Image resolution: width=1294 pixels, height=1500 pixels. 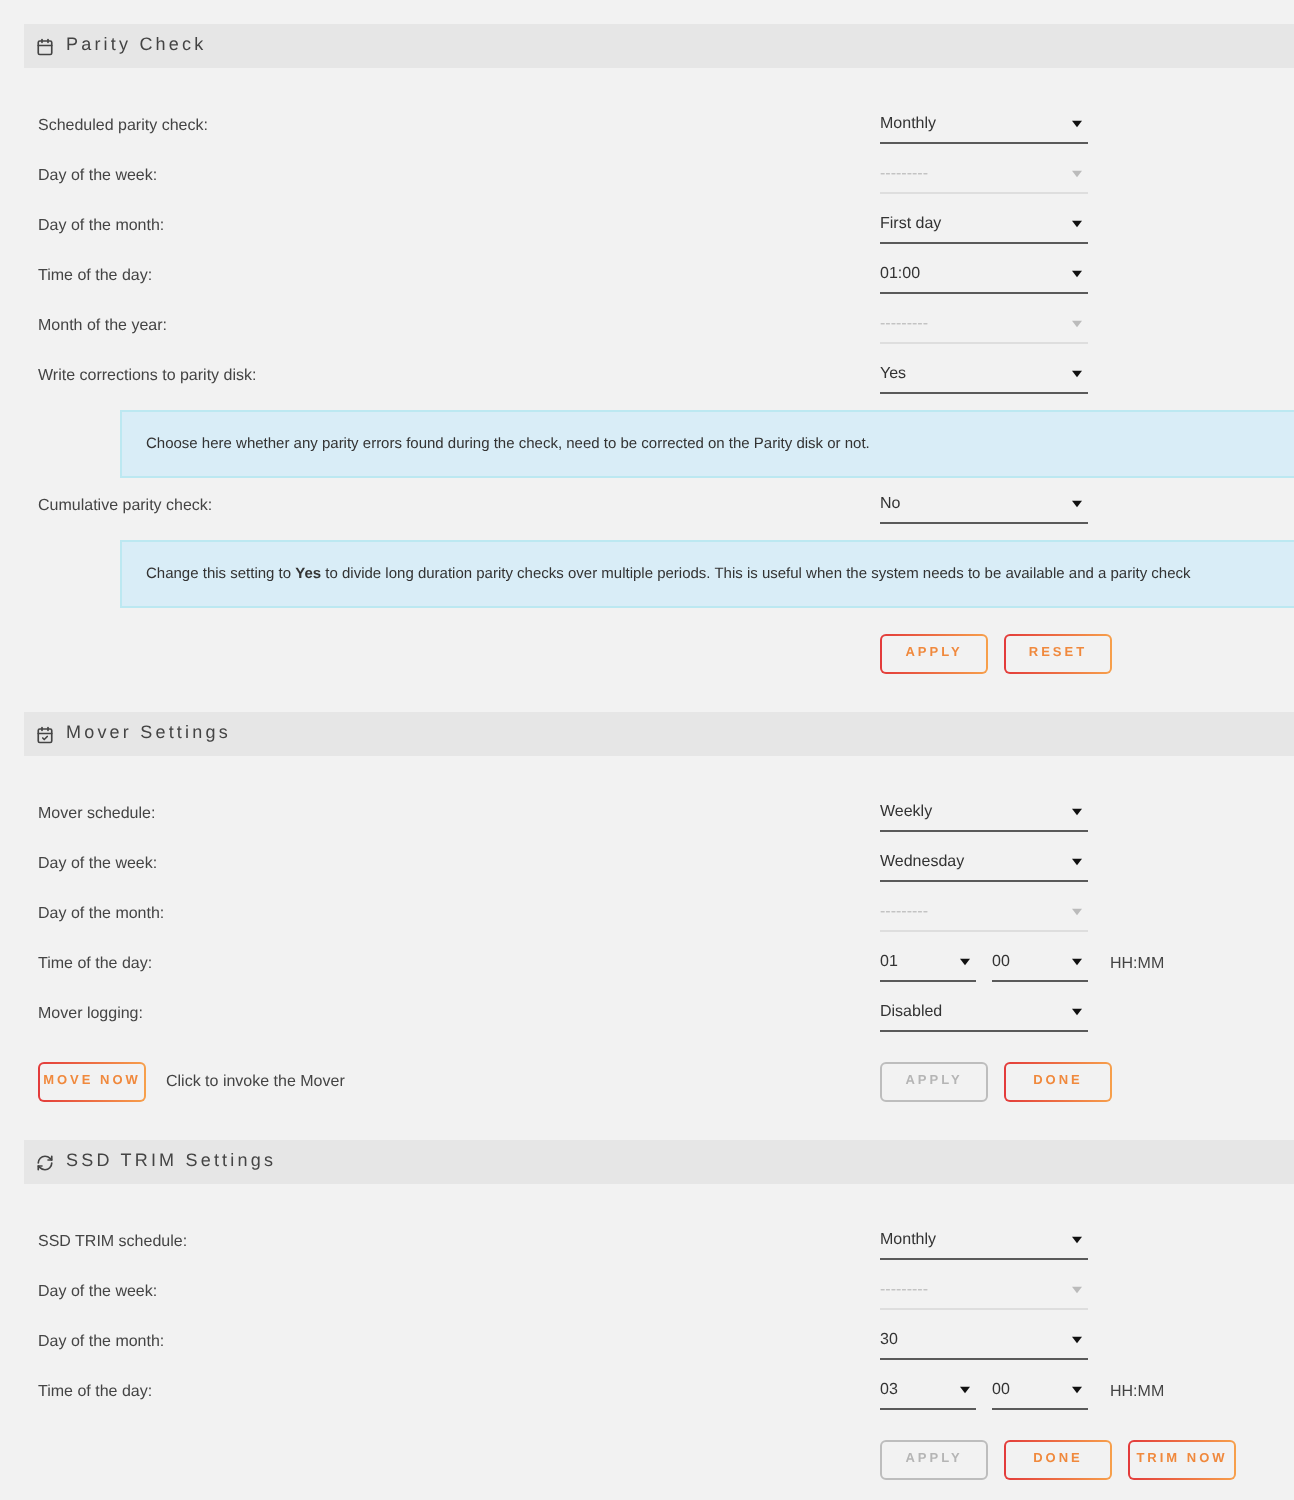 I want to click on field-label: Cumulative parity check:, so click(x=125, y=505).